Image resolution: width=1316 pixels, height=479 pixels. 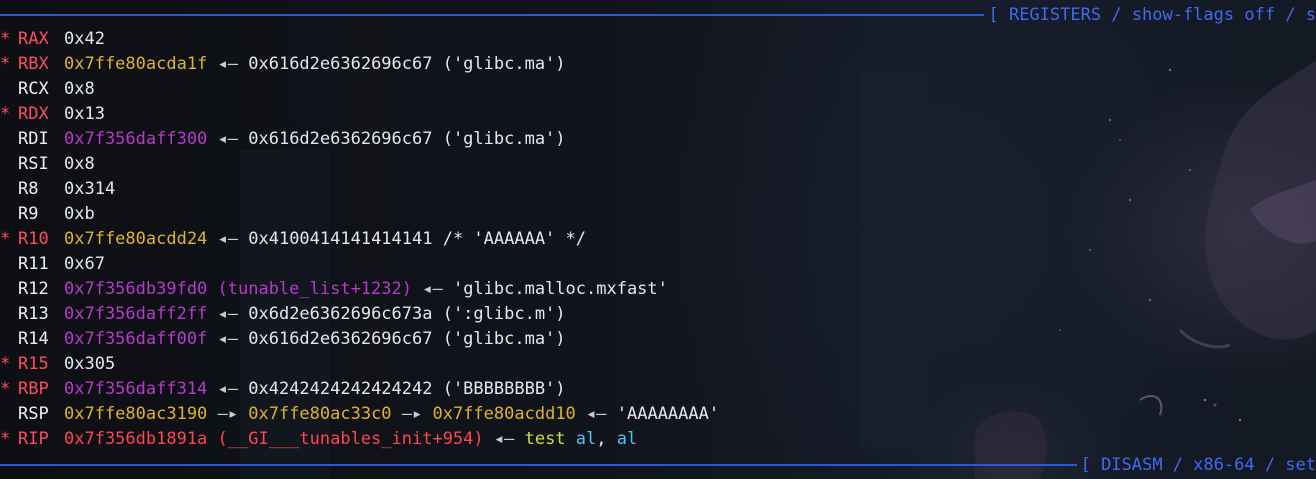 What do you see at coordinates (606, 439) in the screenshot?
I see `pointer-chain-part: ,` at bounding box center [606, 439].